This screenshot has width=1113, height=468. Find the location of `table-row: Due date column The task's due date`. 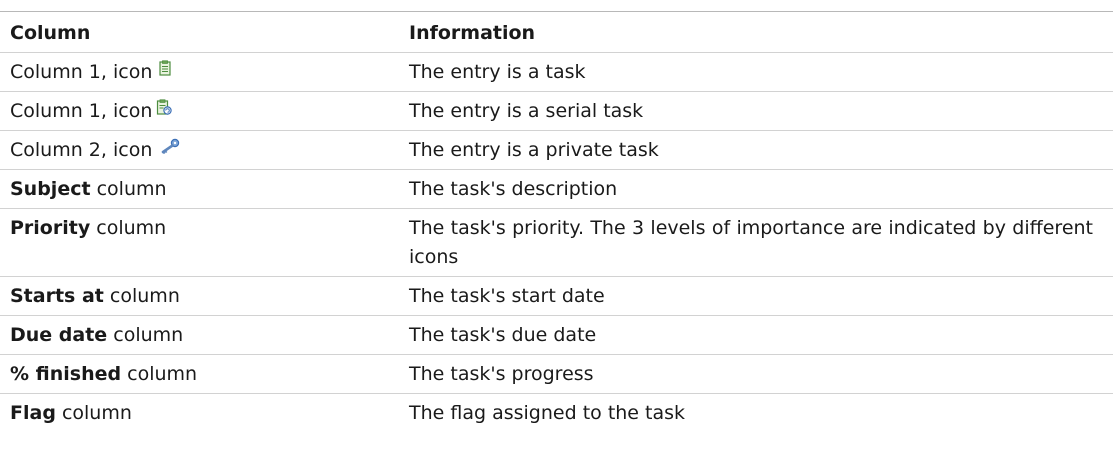

table-row: Due date column The task's due date is located at coordinates (556, 335).